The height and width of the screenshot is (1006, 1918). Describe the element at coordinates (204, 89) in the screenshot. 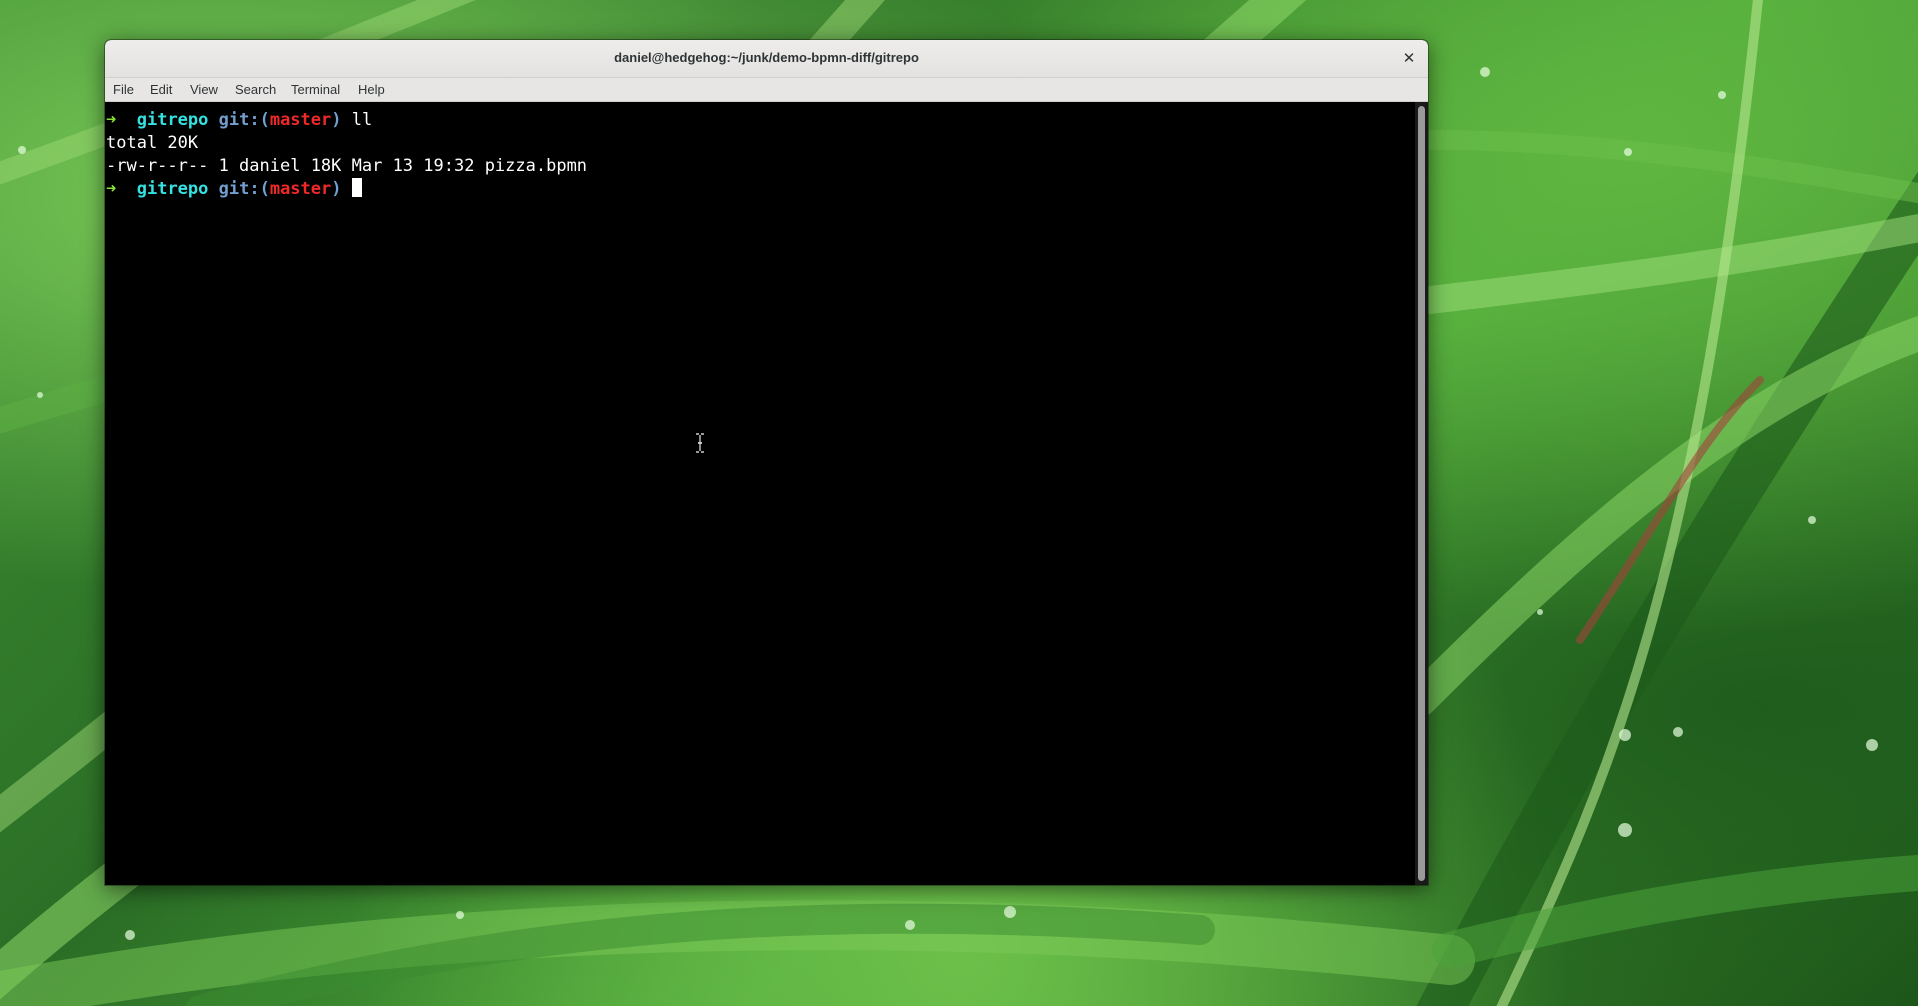

I see `menu-view: View` at that location.